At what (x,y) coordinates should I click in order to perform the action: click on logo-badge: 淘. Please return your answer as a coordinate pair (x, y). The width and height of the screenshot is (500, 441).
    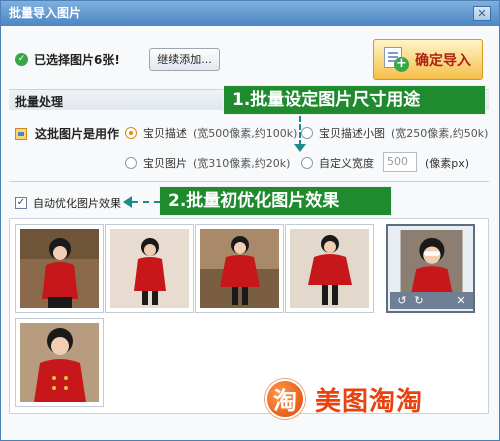
    Looking at the image, I should click on (285, 399).